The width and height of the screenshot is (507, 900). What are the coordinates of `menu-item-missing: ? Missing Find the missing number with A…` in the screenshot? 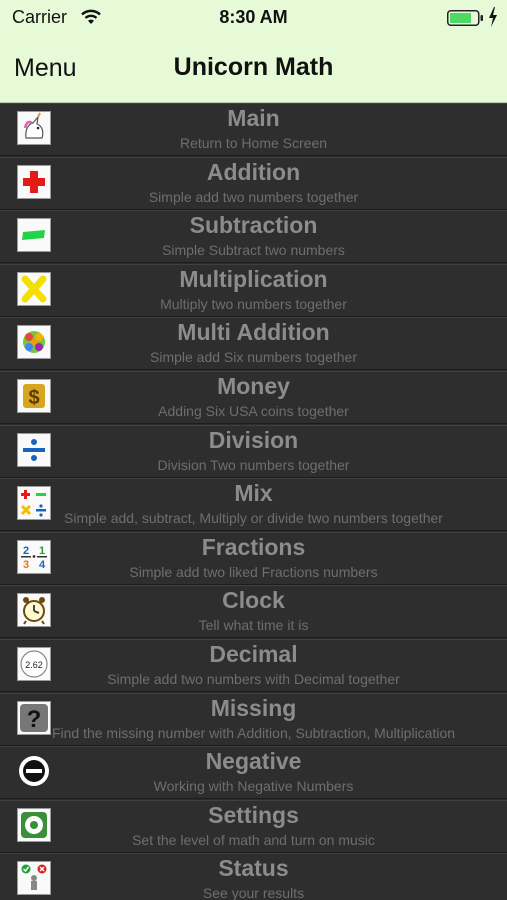 It's located at (253, 719).